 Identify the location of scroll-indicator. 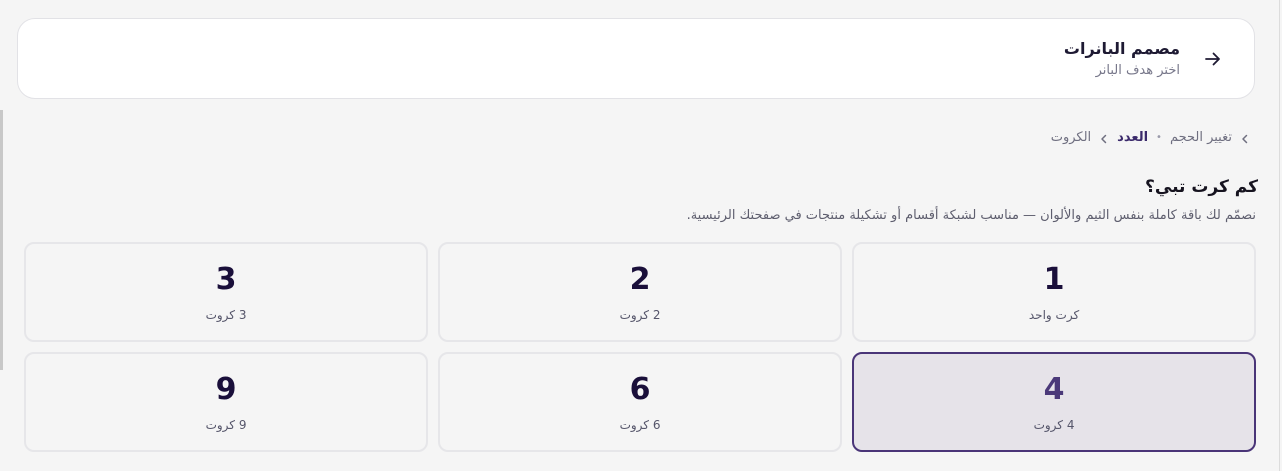
(1, 240).